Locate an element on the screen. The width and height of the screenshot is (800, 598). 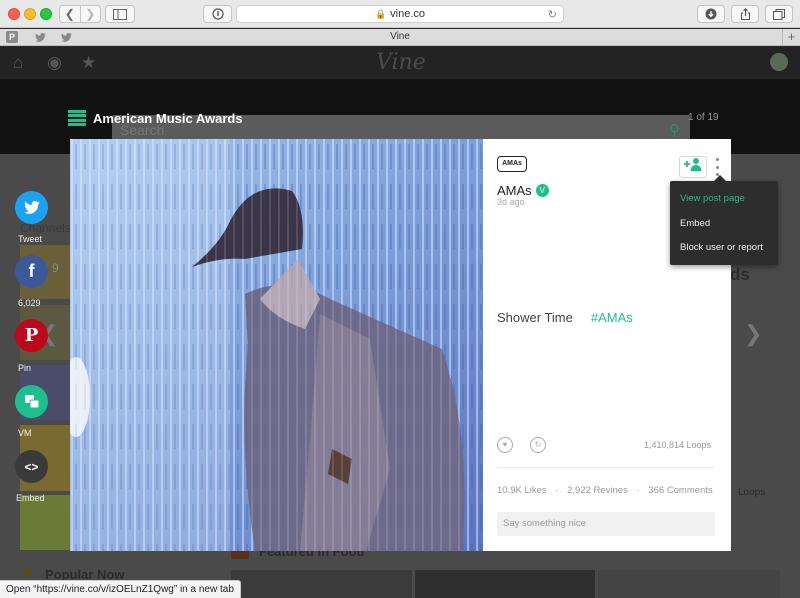
comment-input: Say something nice is located at coordinates (606, 524).